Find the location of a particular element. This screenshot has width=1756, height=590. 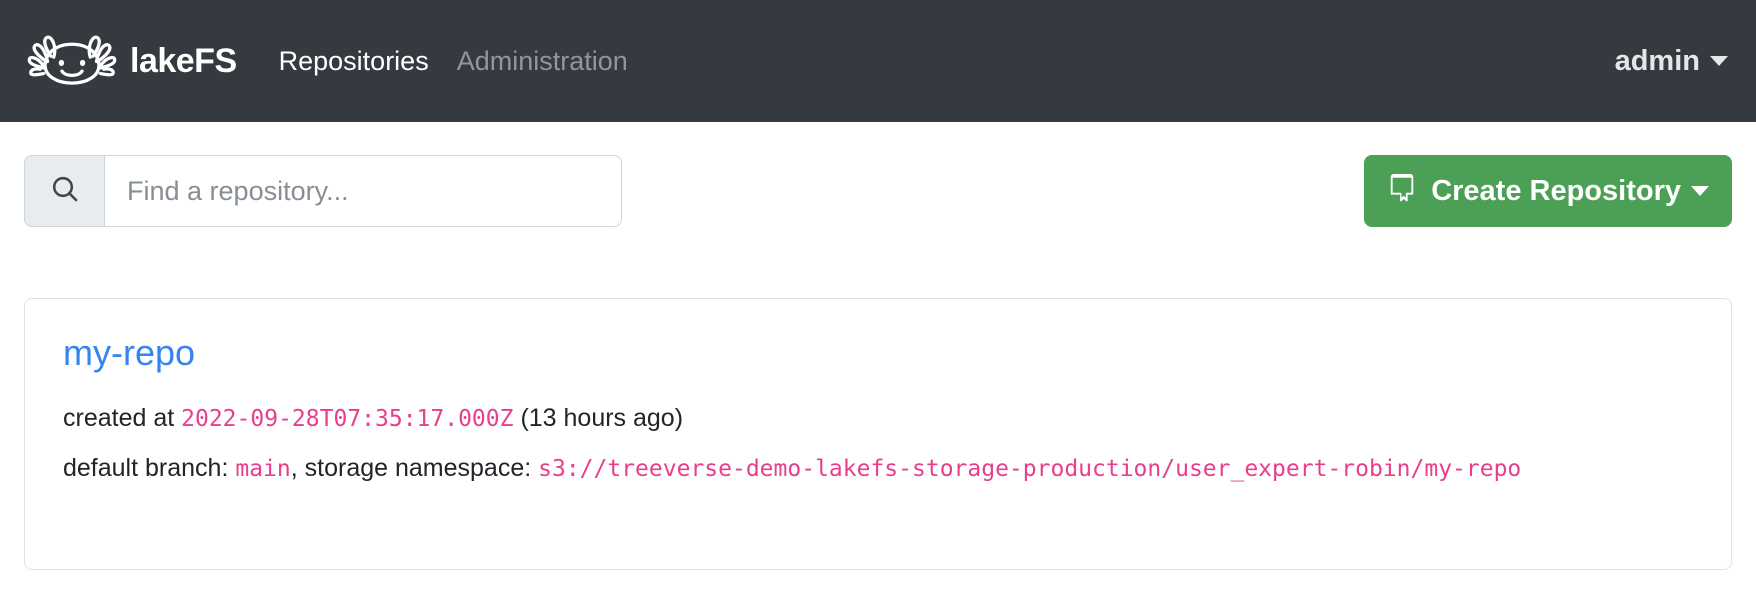

brand-home-link: lakeFS is located at coordinates (130, 61).